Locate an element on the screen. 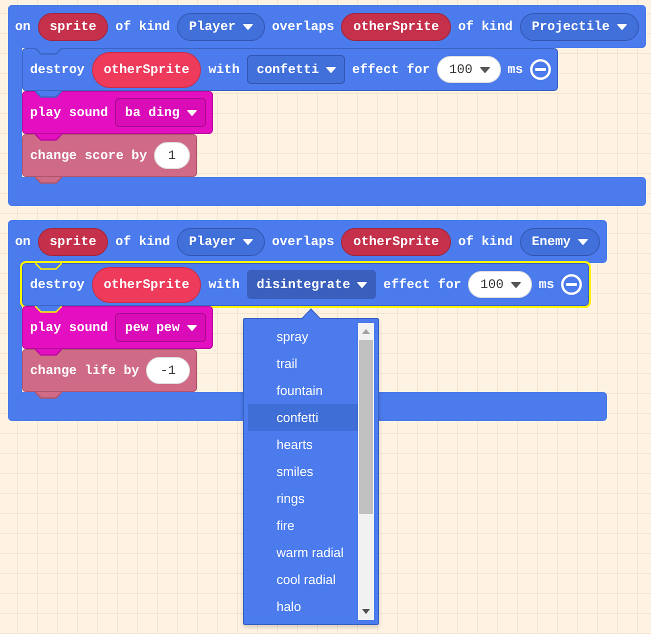  block-label: change life by is located at coordinates (85, 370).